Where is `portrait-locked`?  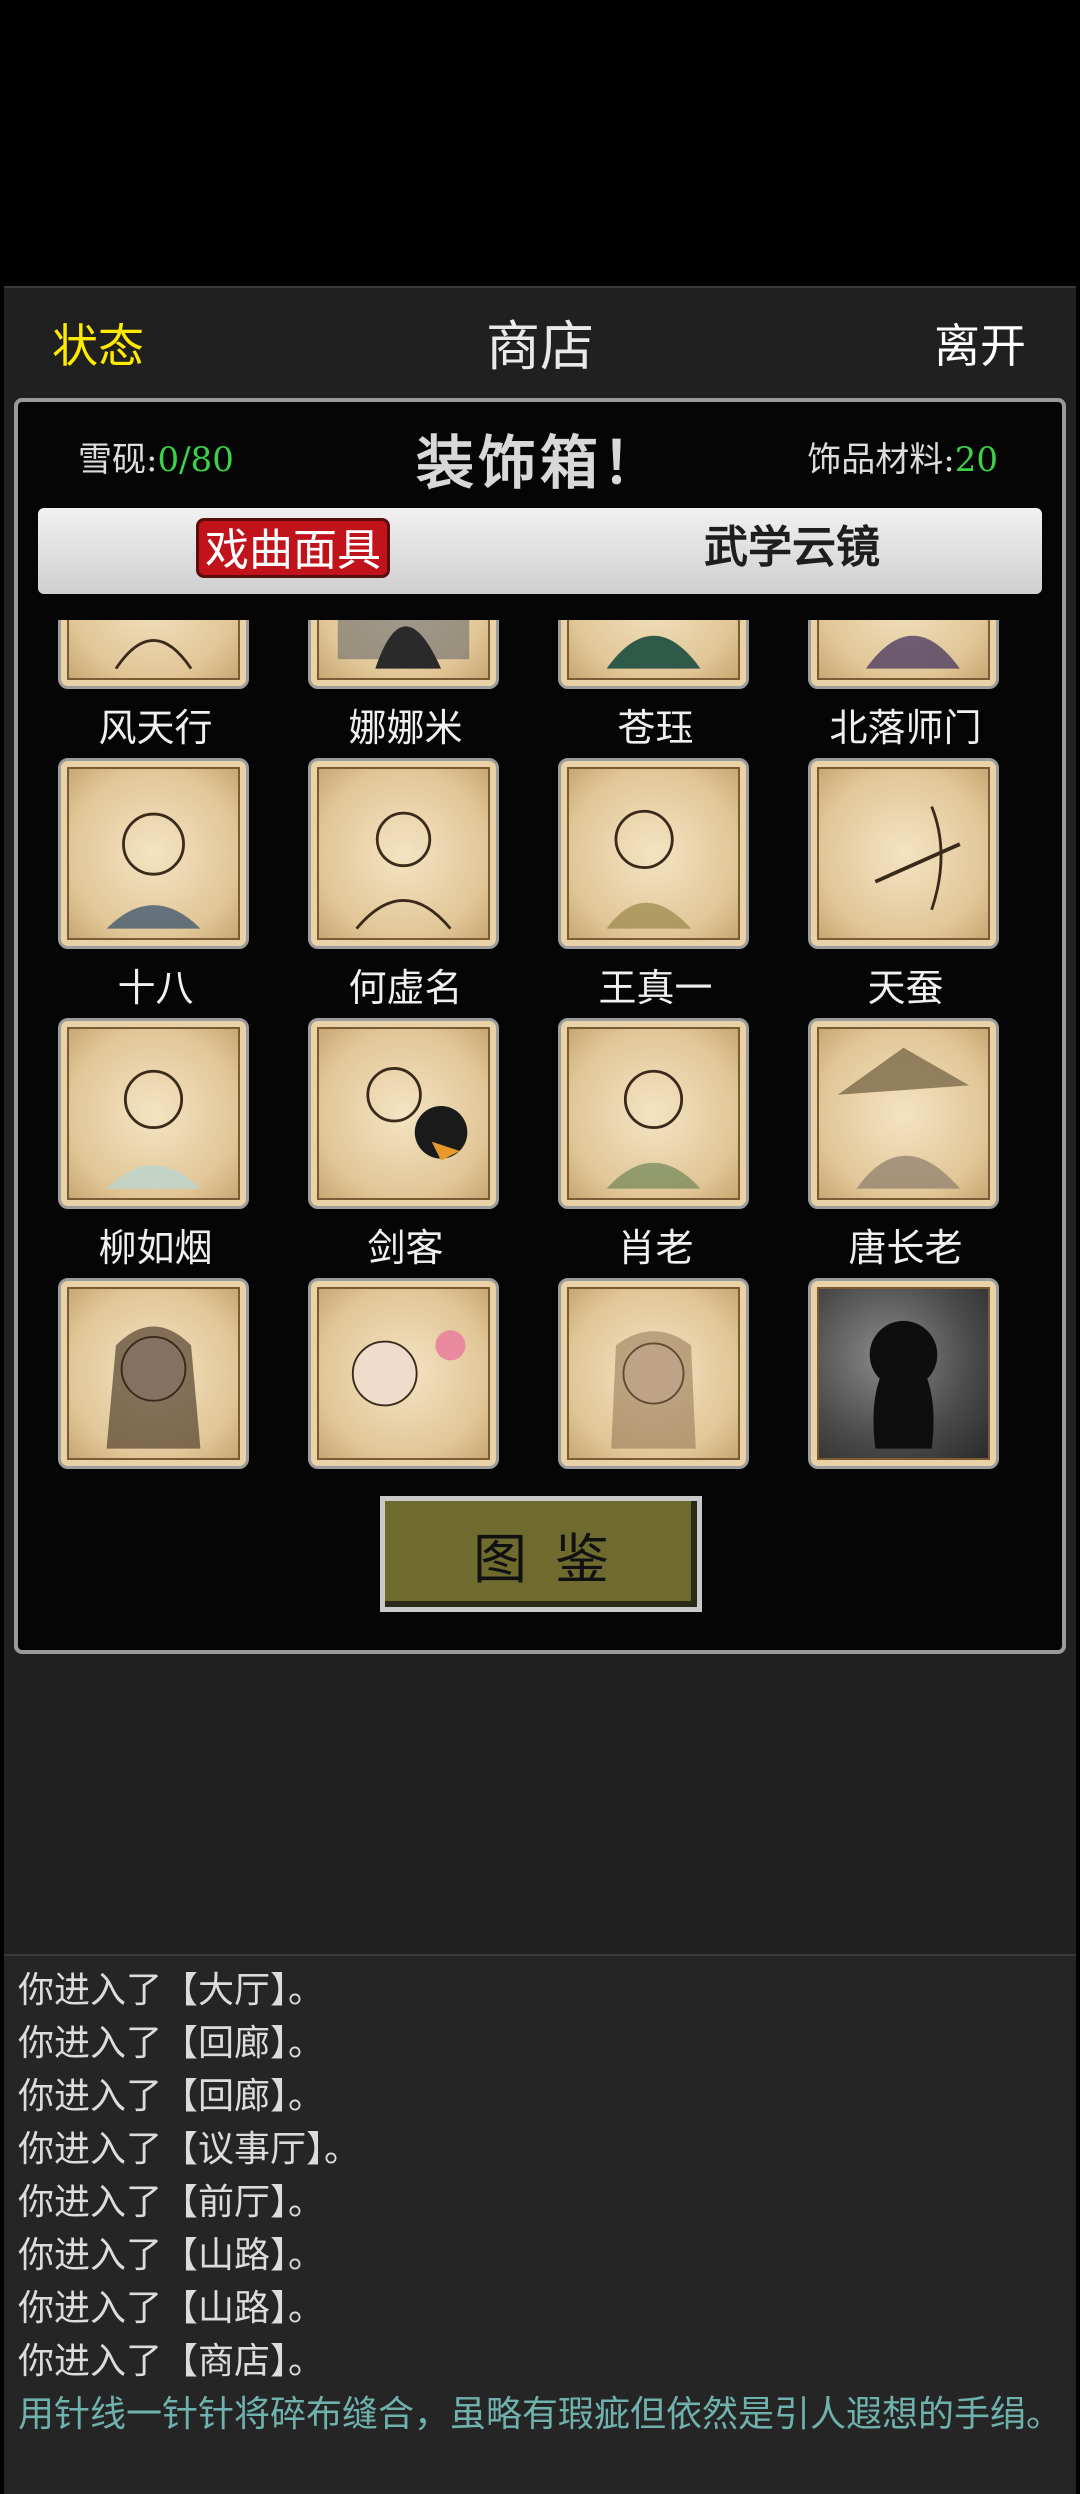
portrait-locked is located at coordinates (903, 1373).